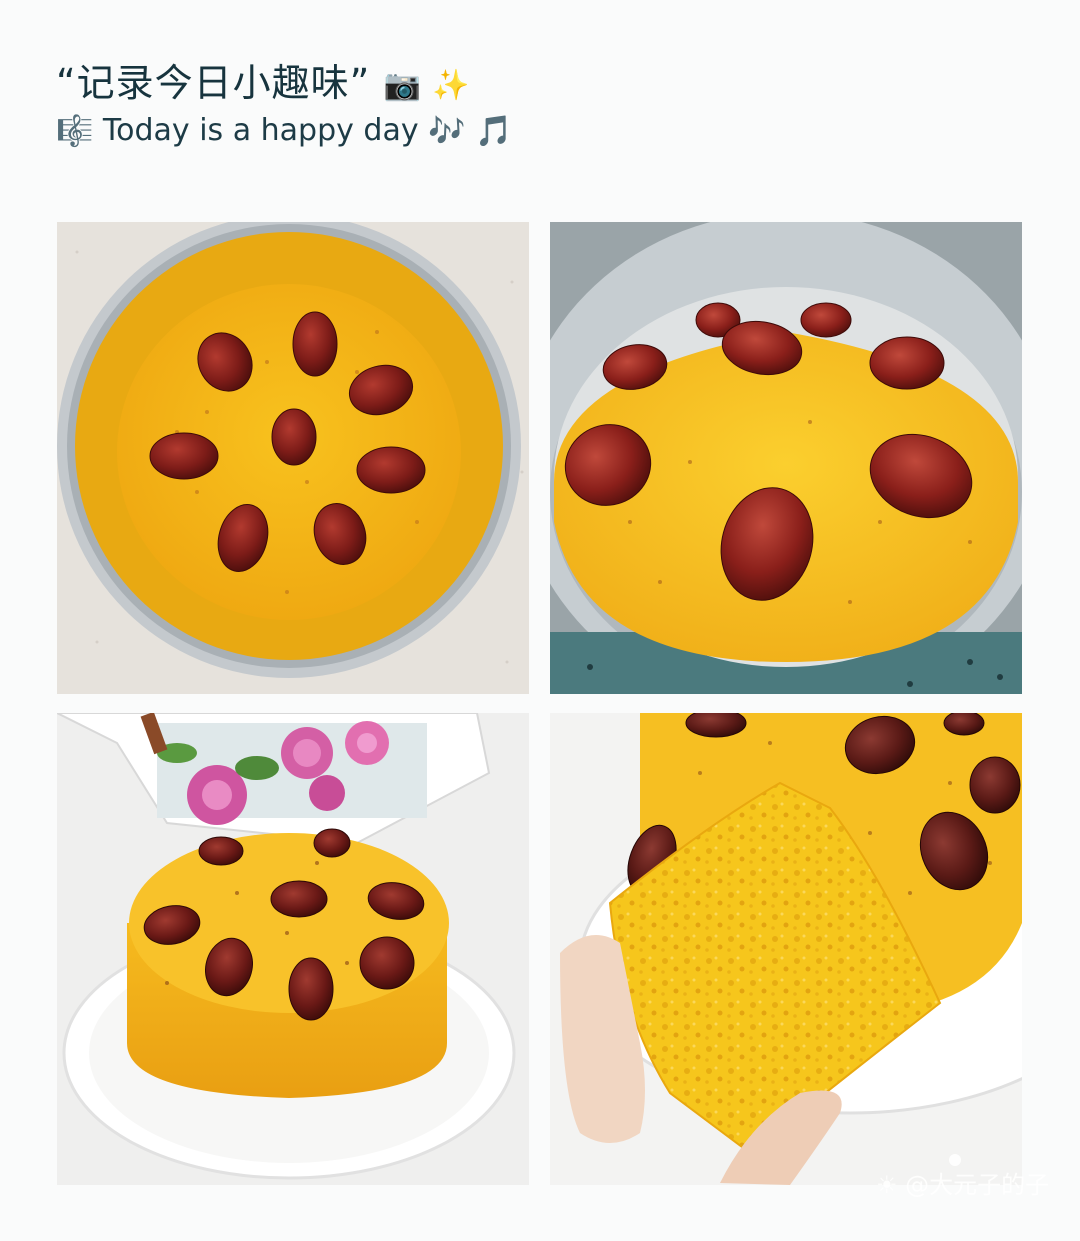  Describe the element at coordinates (427, 85) in the screenshot. I see `camera-sparkle-icon: 📷 ✨` at that location.